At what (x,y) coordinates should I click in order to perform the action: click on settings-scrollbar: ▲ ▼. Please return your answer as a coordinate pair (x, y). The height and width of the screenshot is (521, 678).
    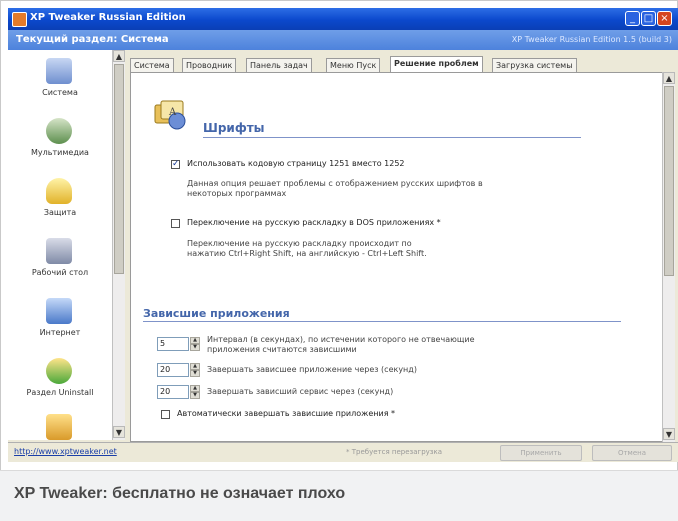
    Looking at the image, I should click on (668, 257).